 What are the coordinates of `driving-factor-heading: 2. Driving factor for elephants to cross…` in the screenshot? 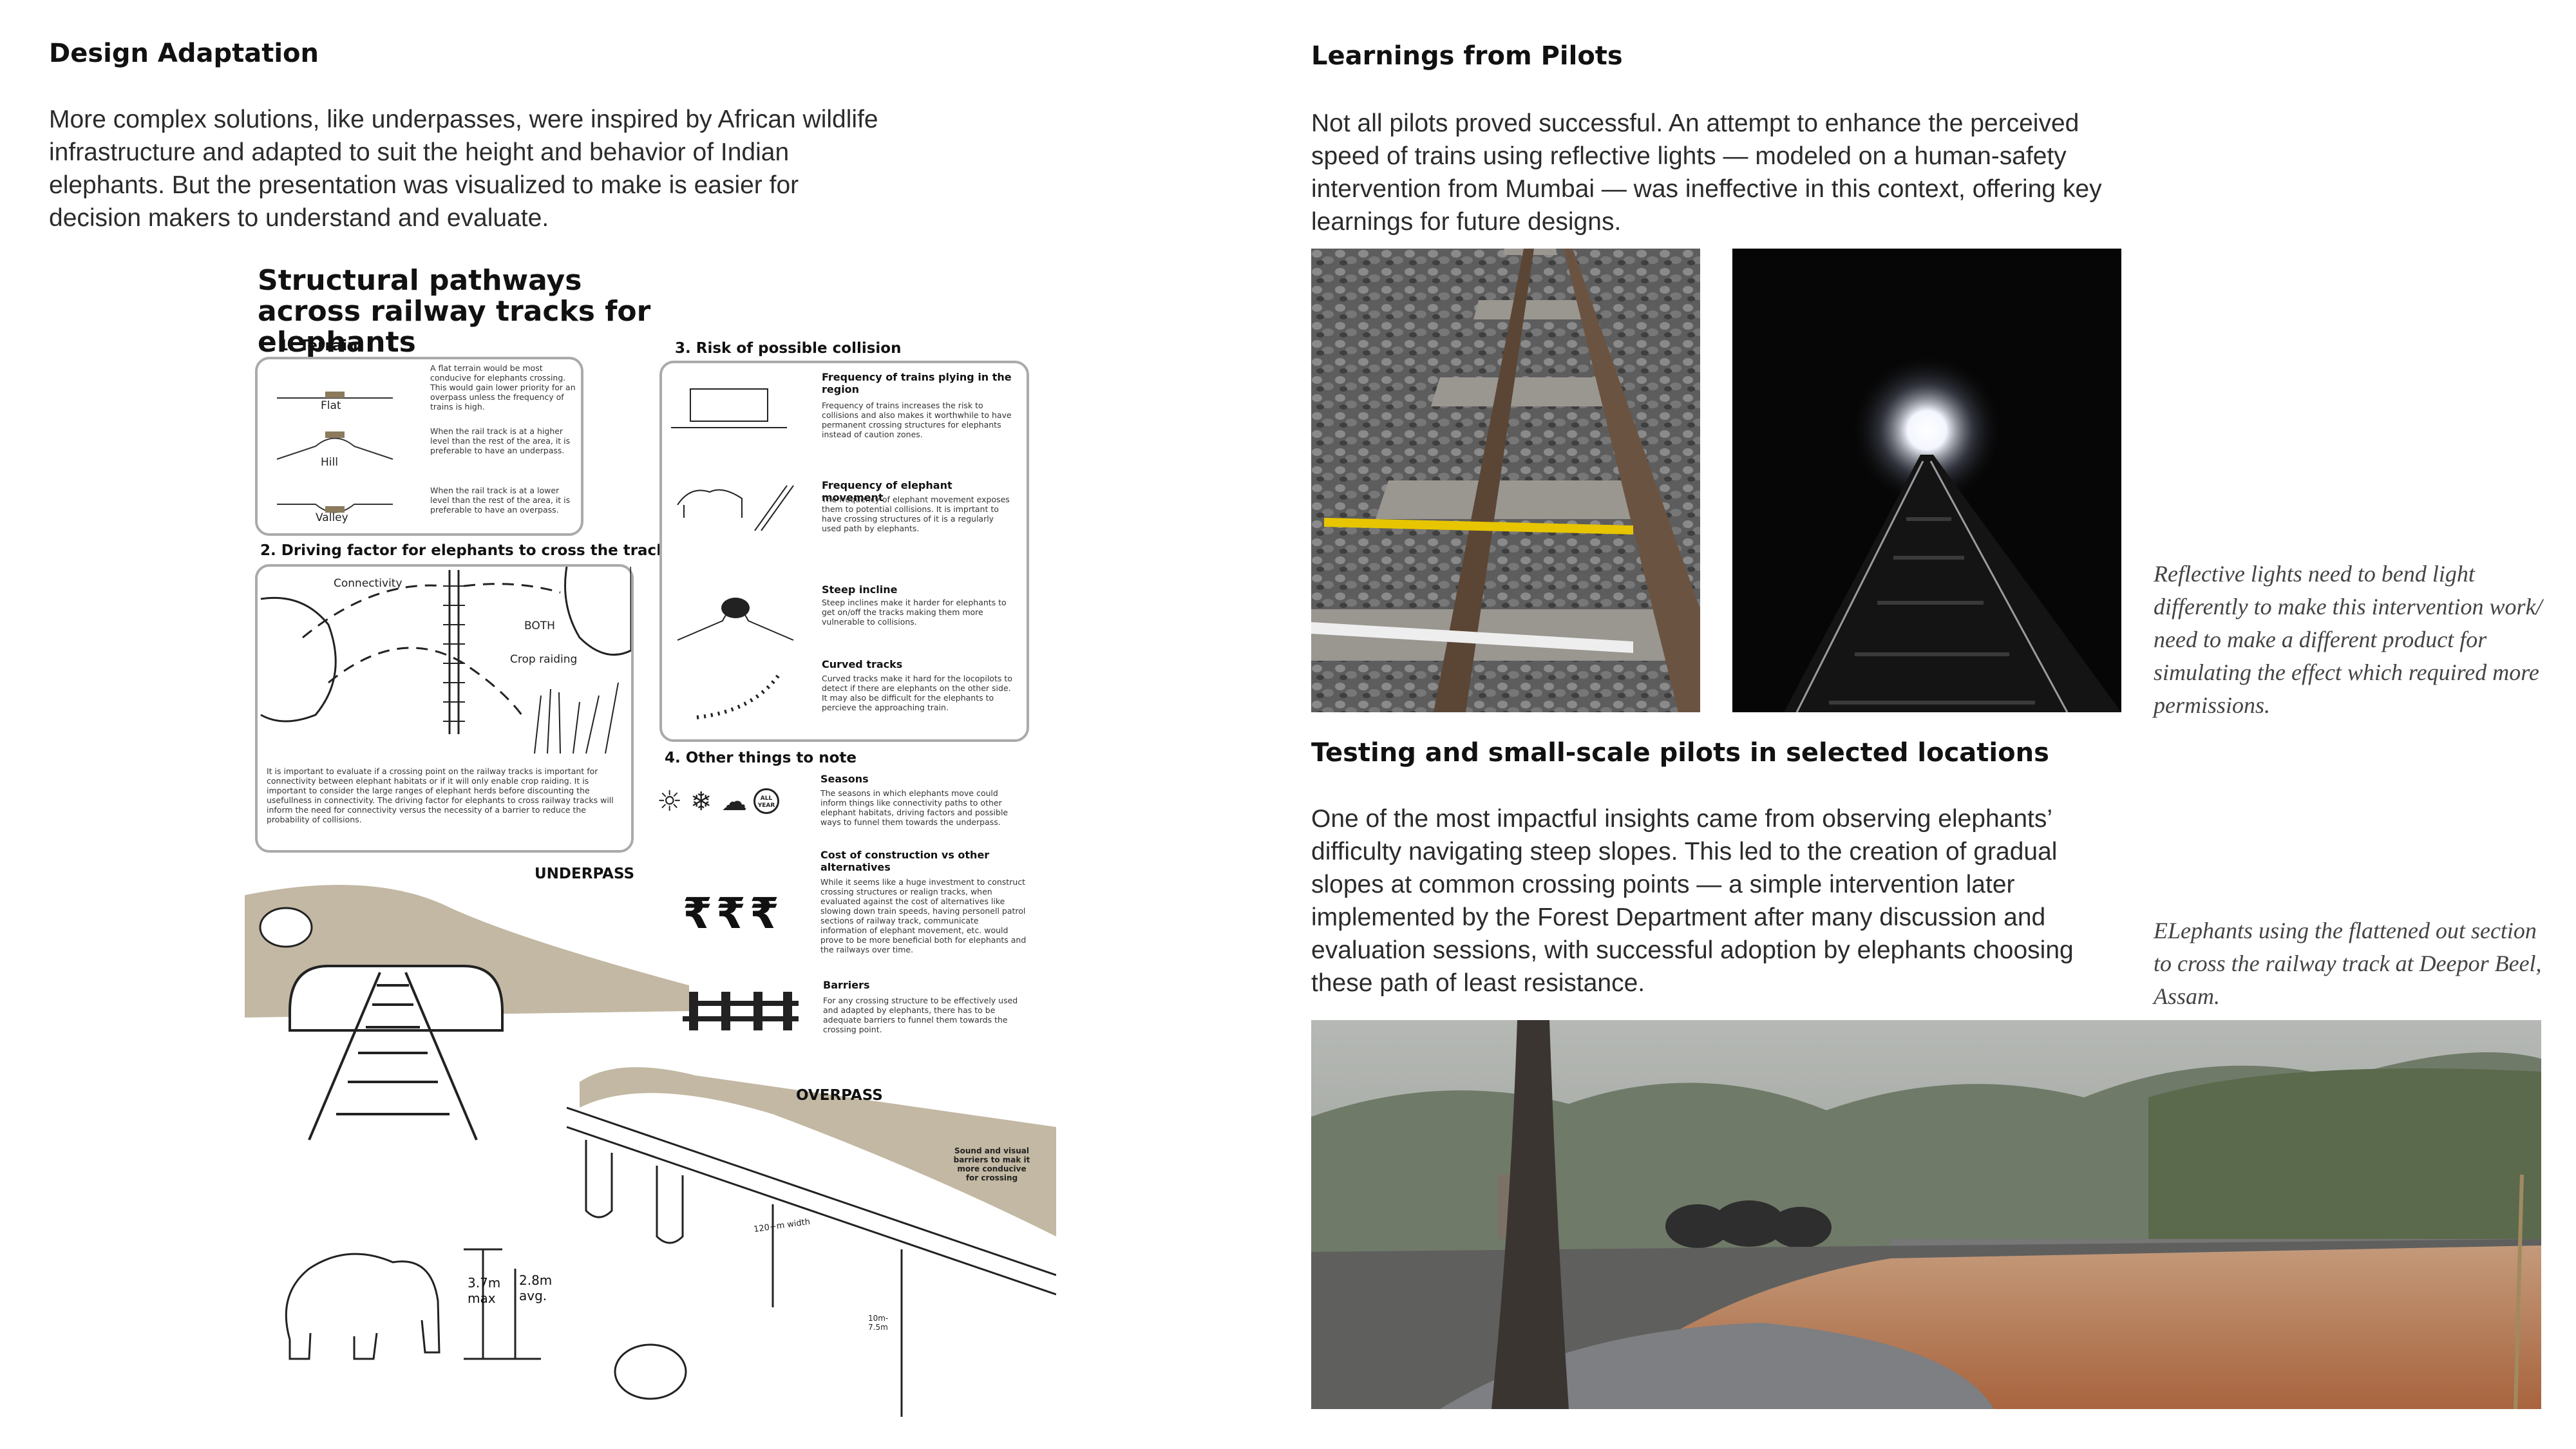 It's located at (463, 550).